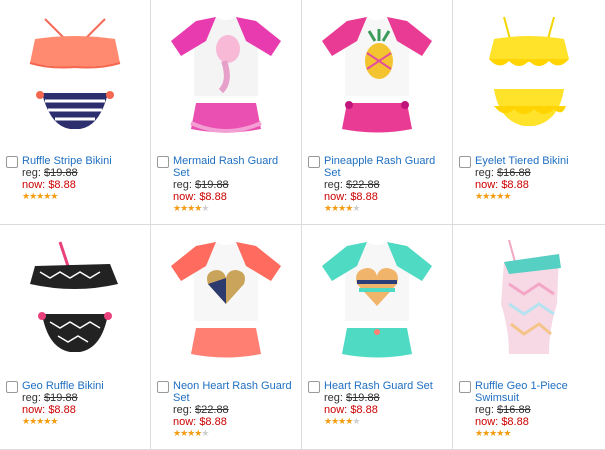 This screenshot has width=605, height=450. Describe the element at coordinates (538, 392) in the screenshot. I see `product-title-link: Ruffle Geo 1-Piece Swimsuit` at that location.